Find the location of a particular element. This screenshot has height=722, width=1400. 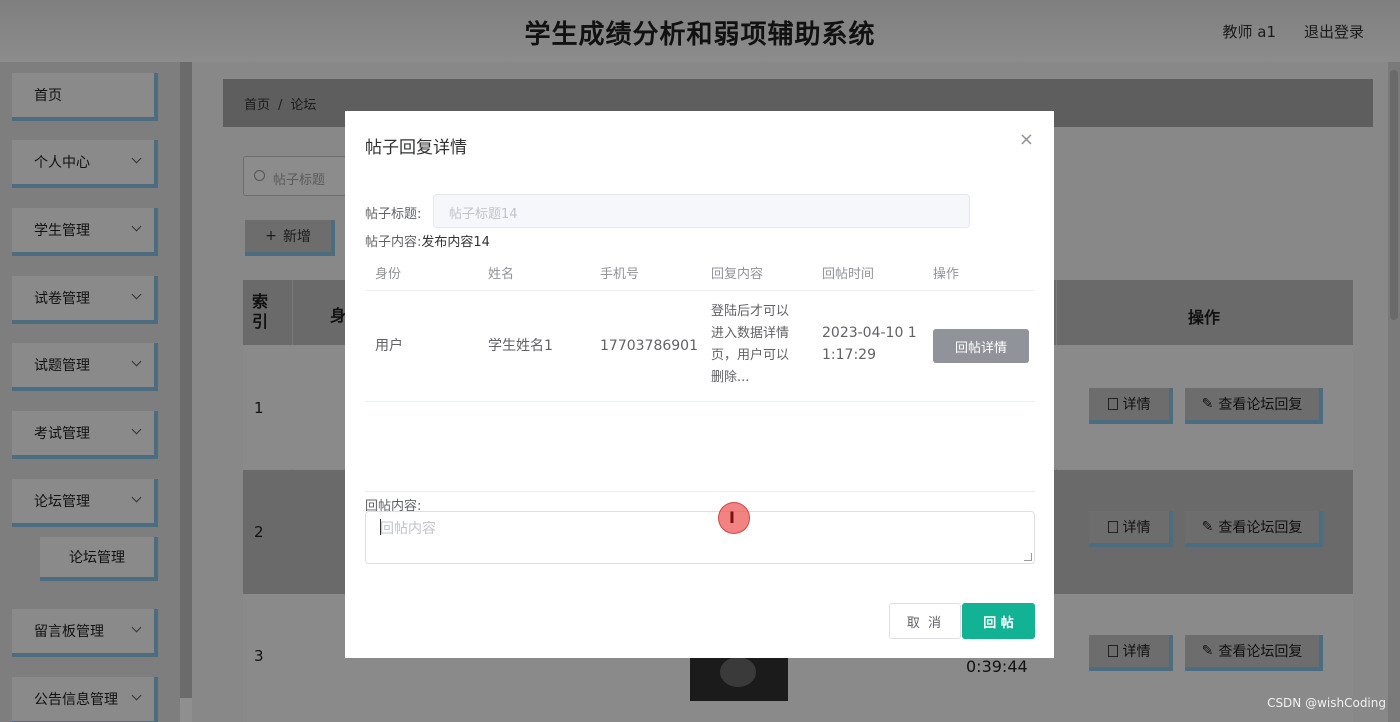

post-content: 帖子内容:发布内容14 is located at coordinates (427, 240).